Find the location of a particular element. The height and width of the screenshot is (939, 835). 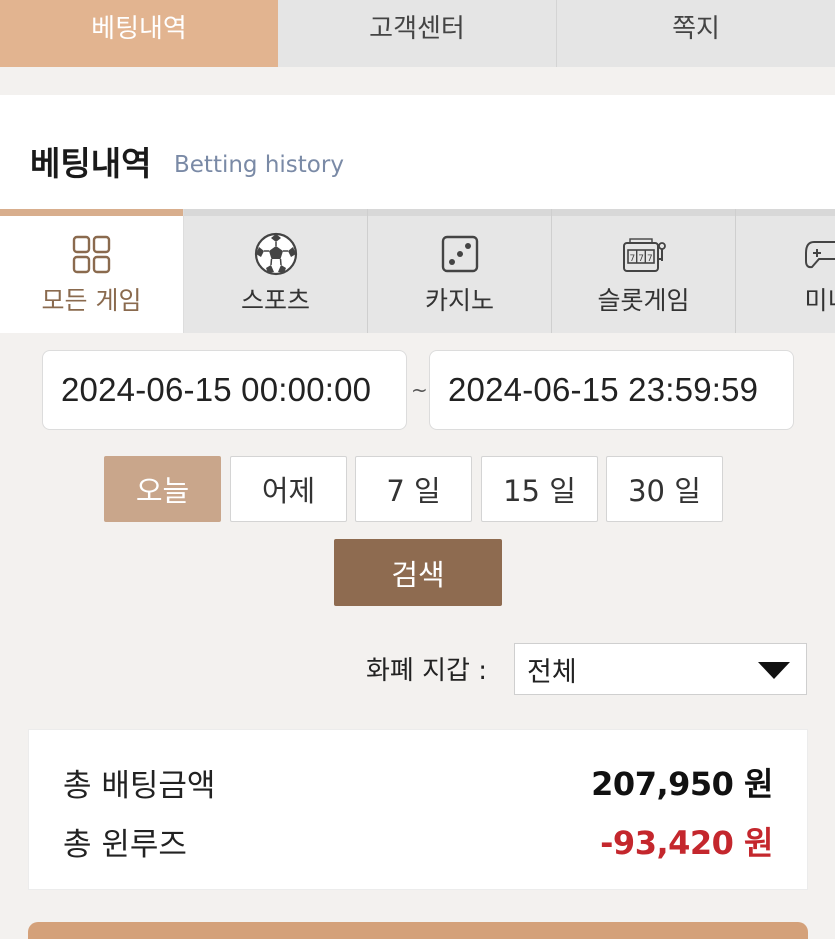

total-winloss-value: -93,420 원 is located at coordinates (686, 843).